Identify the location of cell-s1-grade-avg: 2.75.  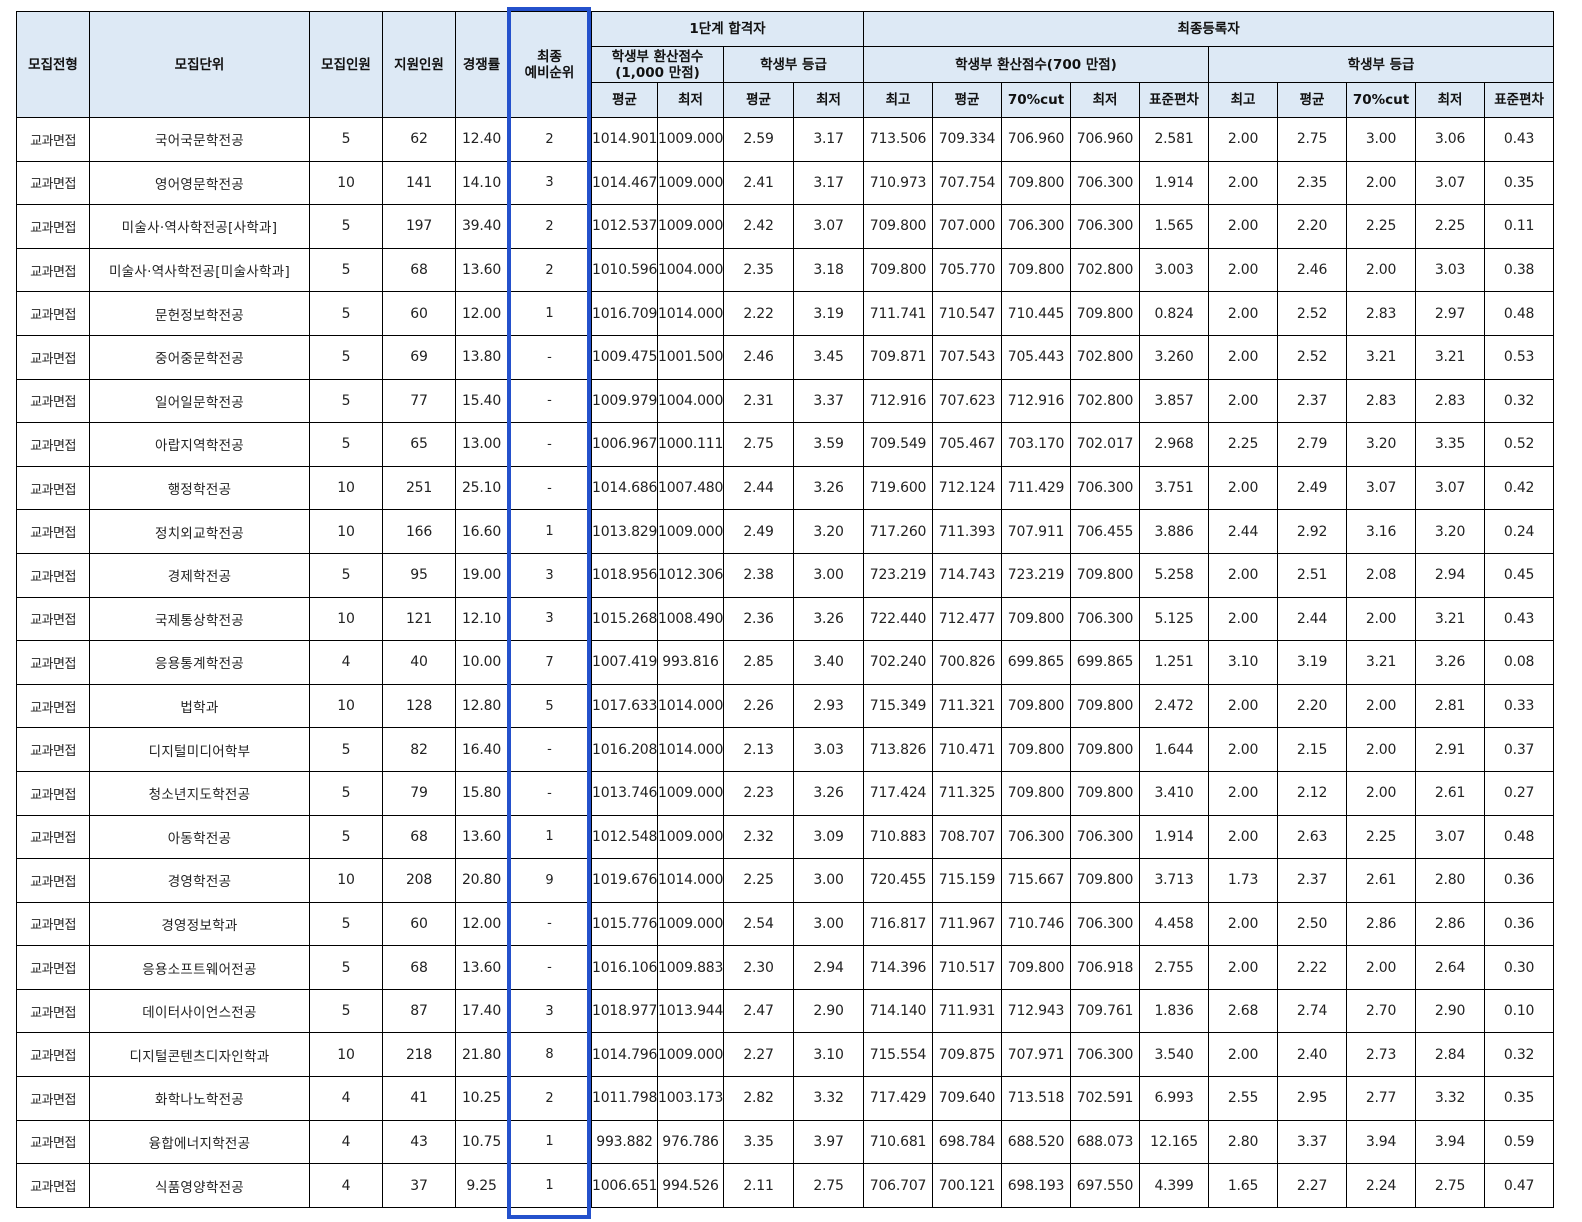
(758, 444).